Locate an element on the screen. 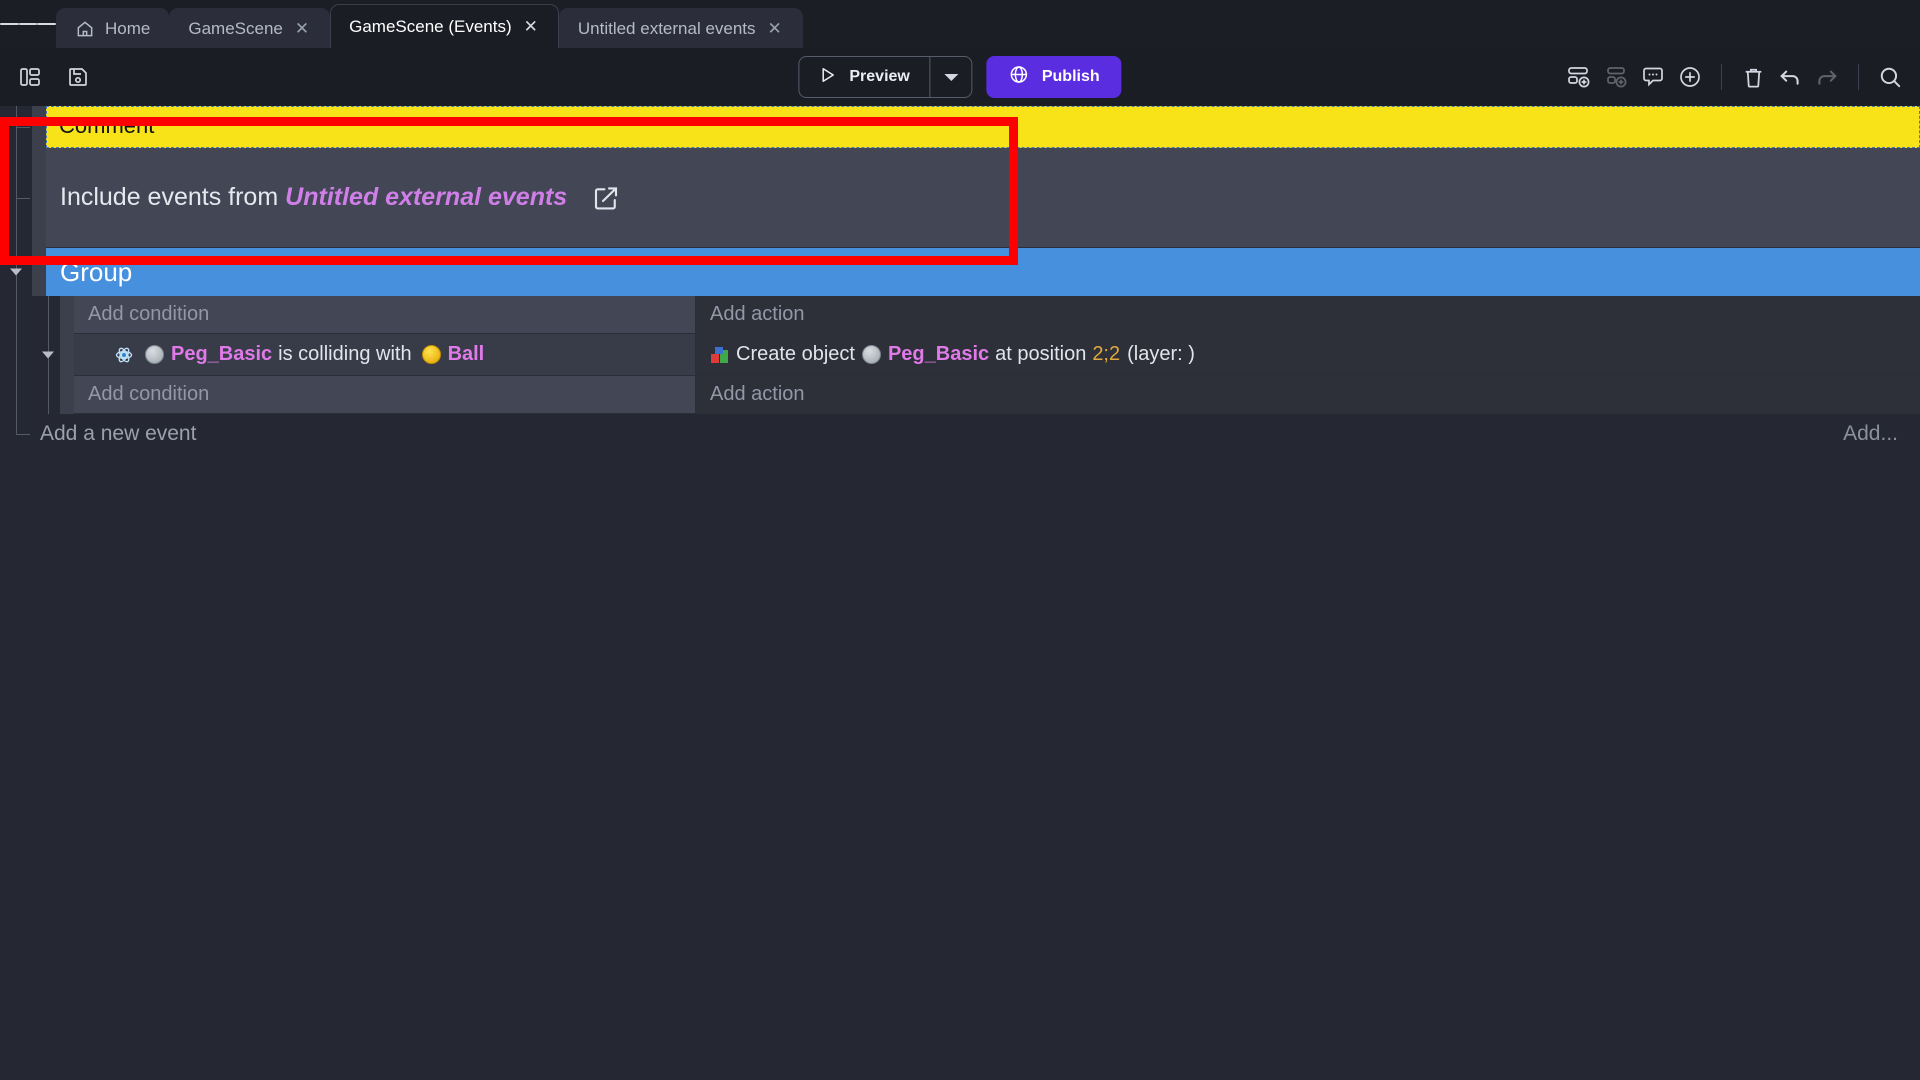 This screenshot has height=1080, width=1920. tab-gamescene: GameScene ✕ is located at coordinates (250, 28).